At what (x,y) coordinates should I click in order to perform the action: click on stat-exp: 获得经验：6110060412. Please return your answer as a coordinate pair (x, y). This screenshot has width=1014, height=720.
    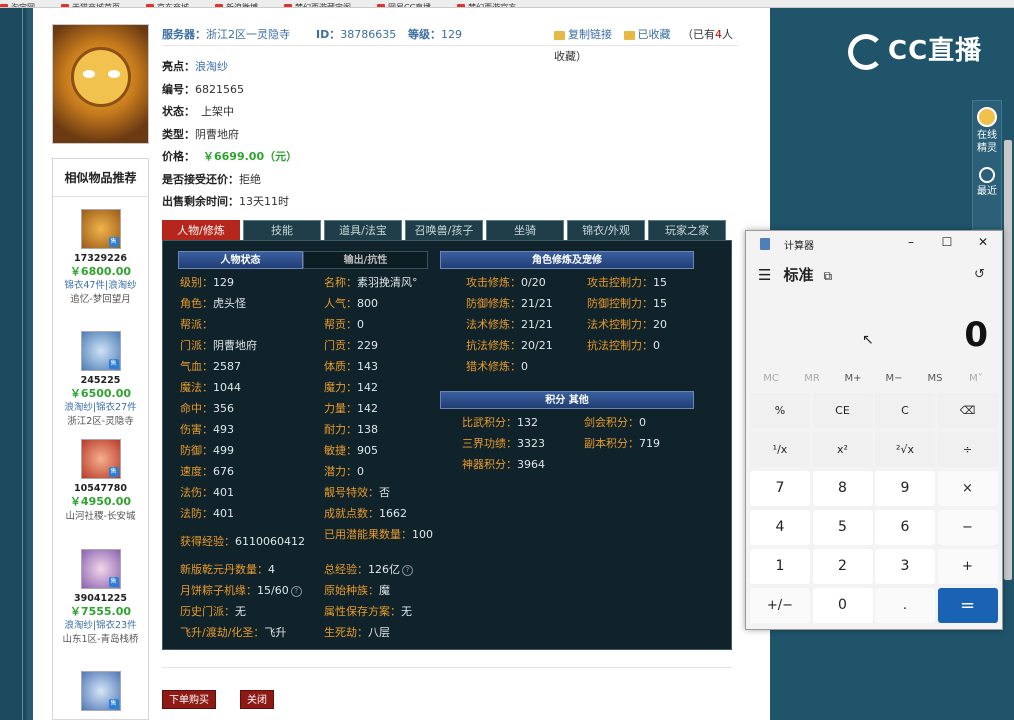
    Looking at the image, I should click on (242, 541).